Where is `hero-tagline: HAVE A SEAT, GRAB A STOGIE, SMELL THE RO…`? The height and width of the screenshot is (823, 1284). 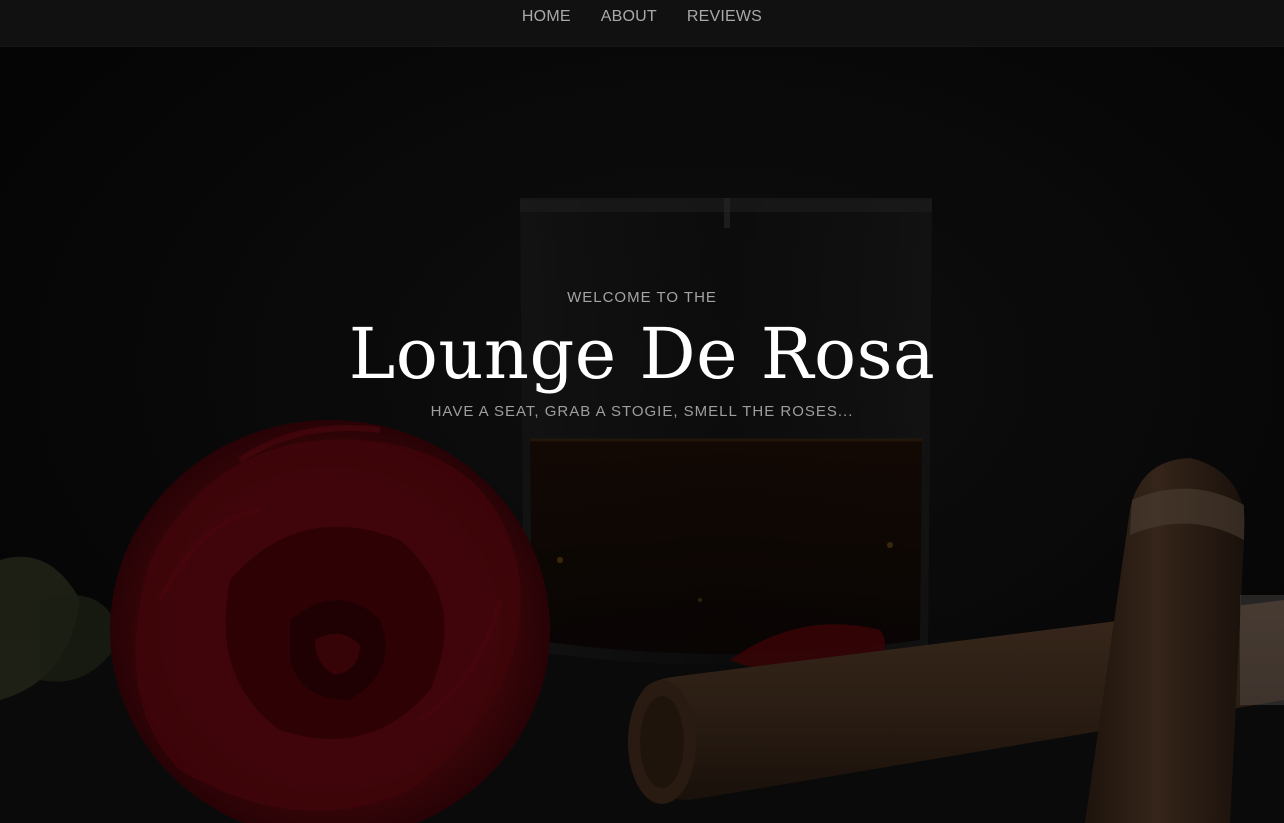
hero-tagline: HAVE A SEAT, GRAB A STOGIE, SMELL THE RO… is located at coordinates (642, 411).